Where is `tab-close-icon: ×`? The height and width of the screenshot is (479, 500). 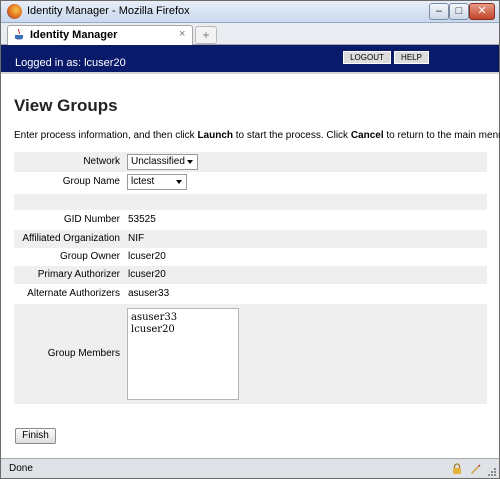
tab-close-icon: × is located at coordinates (182, 34).